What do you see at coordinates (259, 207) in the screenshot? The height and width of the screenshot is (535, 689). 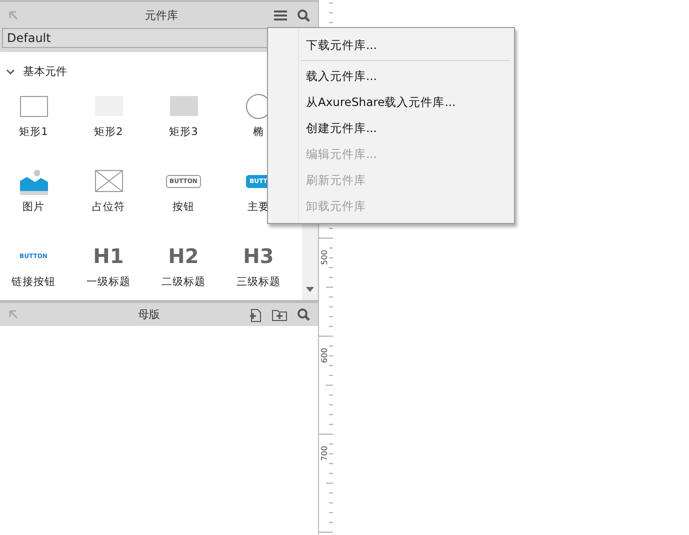 I see `widget-label: 主要` at bounding box center [259, 207].